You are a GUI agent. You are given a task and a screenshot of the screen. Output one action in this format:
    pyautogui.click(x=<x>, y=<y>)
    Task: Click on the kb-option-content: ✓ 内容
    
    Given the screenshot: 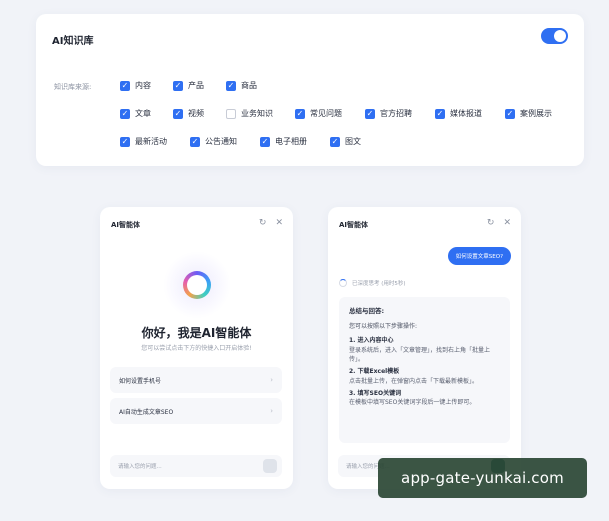 What is the action you would take?
    pyautogui.click(x=135, y=85)
    